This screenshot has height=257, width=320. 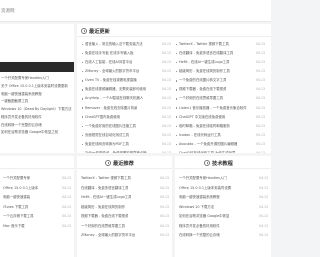 I want to click on list-item: 免费在线视频编辑器，无需安装即可使用 04-13, so click(x=127, y=89).